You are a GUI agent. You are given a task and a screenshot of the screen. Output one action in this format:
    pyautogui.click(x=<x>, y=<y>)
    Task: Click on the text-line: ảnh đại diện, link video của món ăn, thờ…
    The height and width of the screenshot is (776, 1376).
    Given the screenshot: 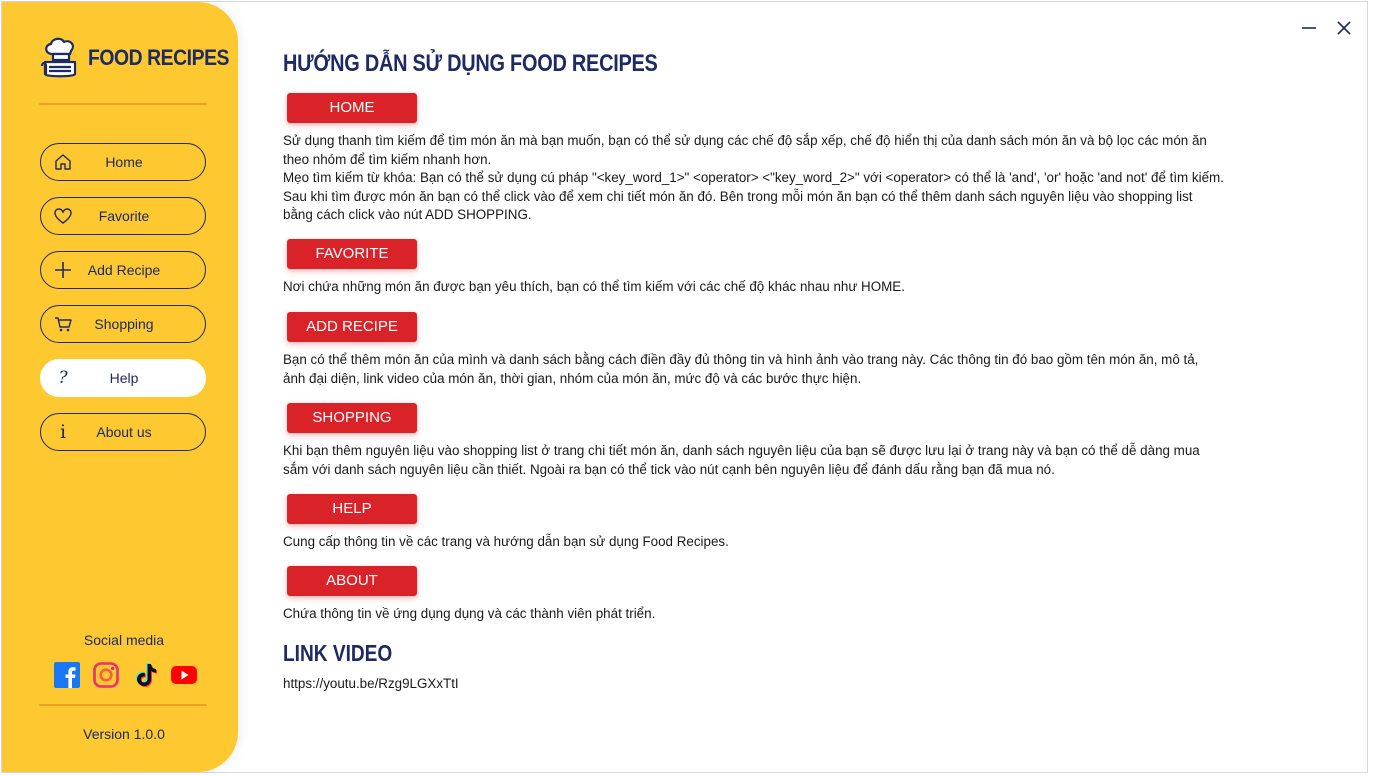 What is the action you would take?
    pyautogui.click(x=572, y=378)
    